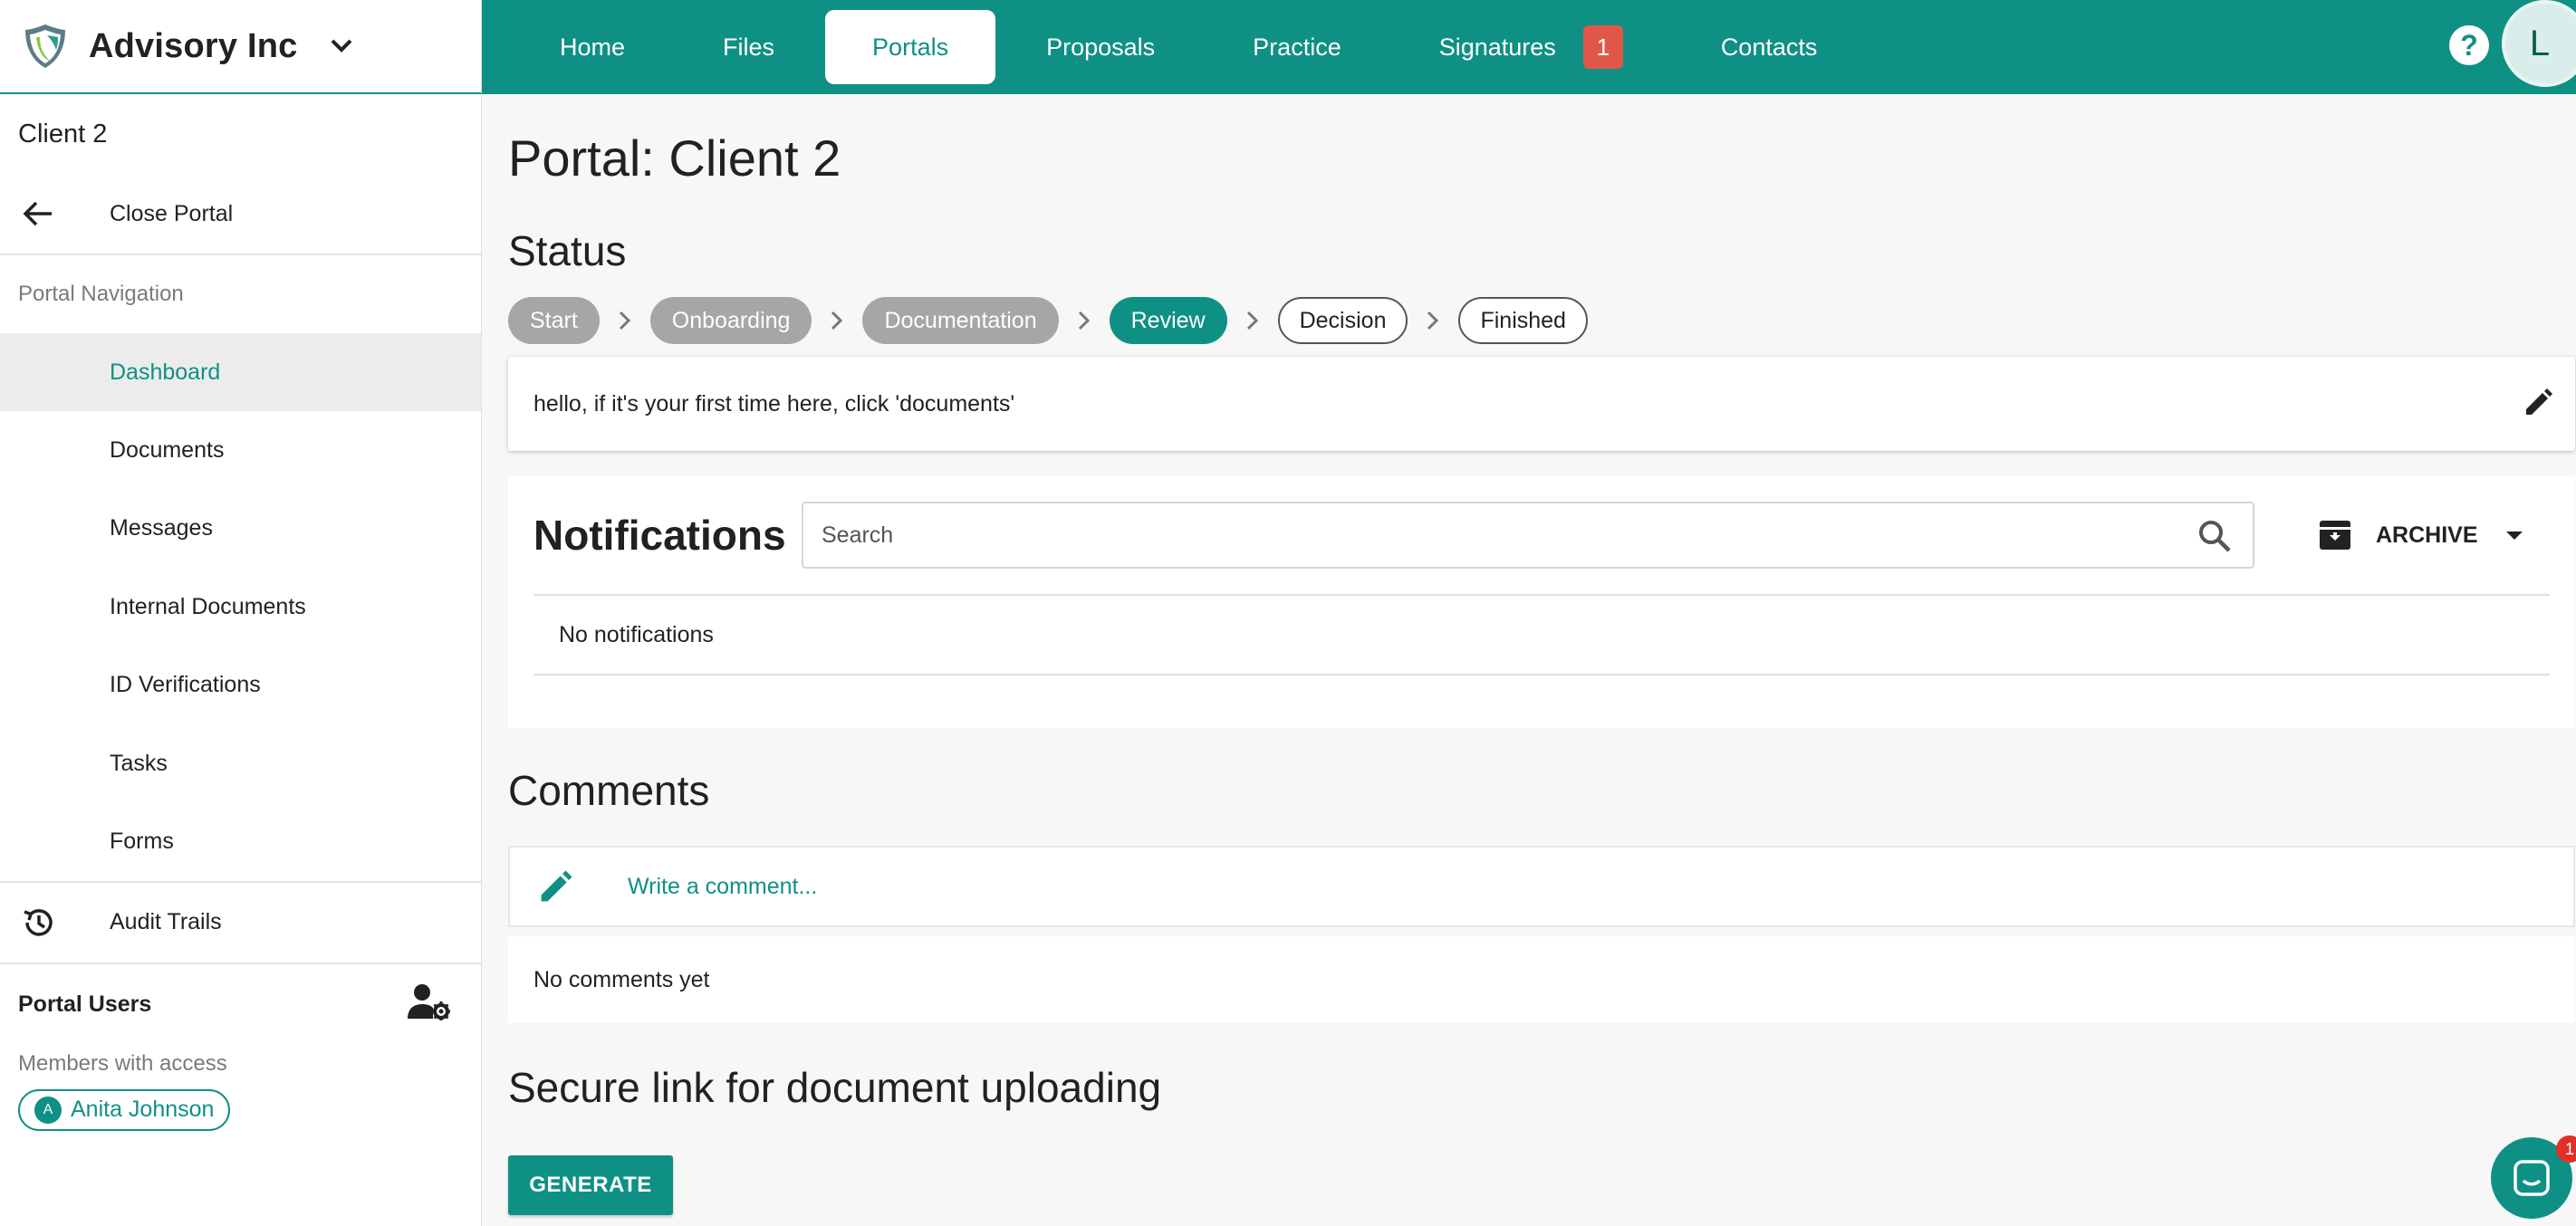  I want to click on archive-box-icon, so click(2335, 536).